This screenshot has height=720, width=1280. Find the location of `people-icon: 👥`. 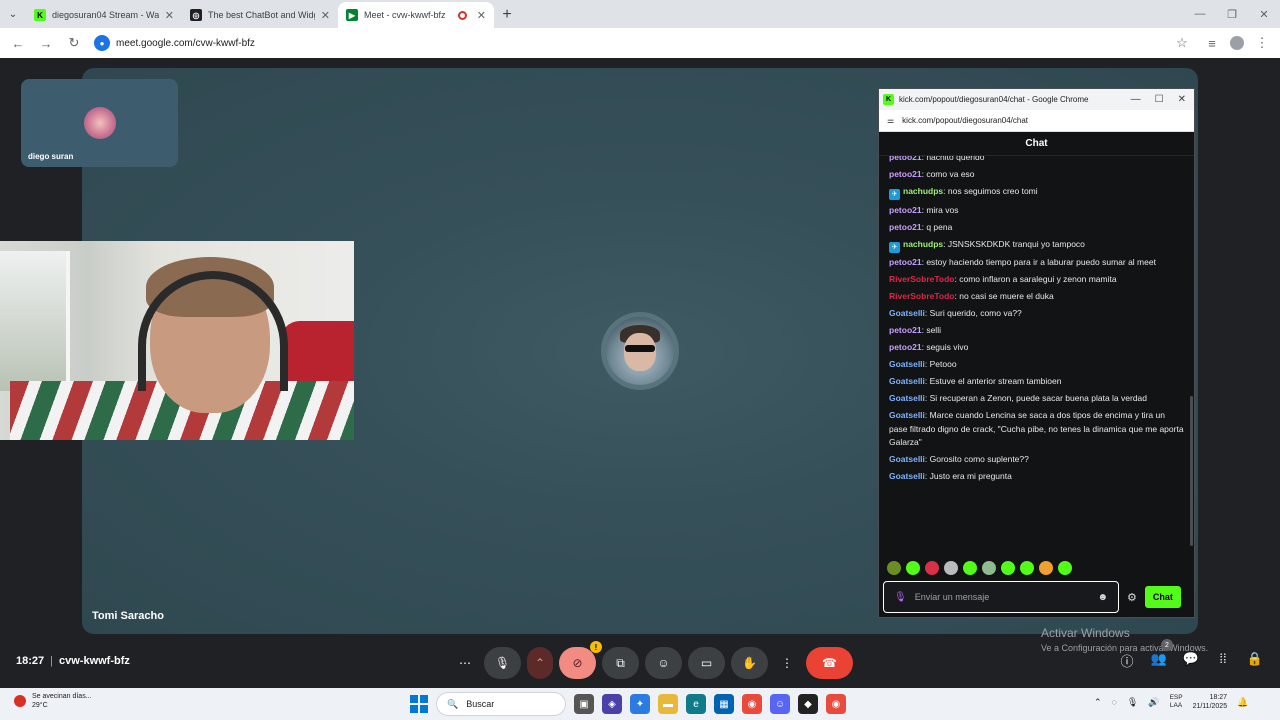

people-icon: 👥 is located at coordinates (1159, 660).